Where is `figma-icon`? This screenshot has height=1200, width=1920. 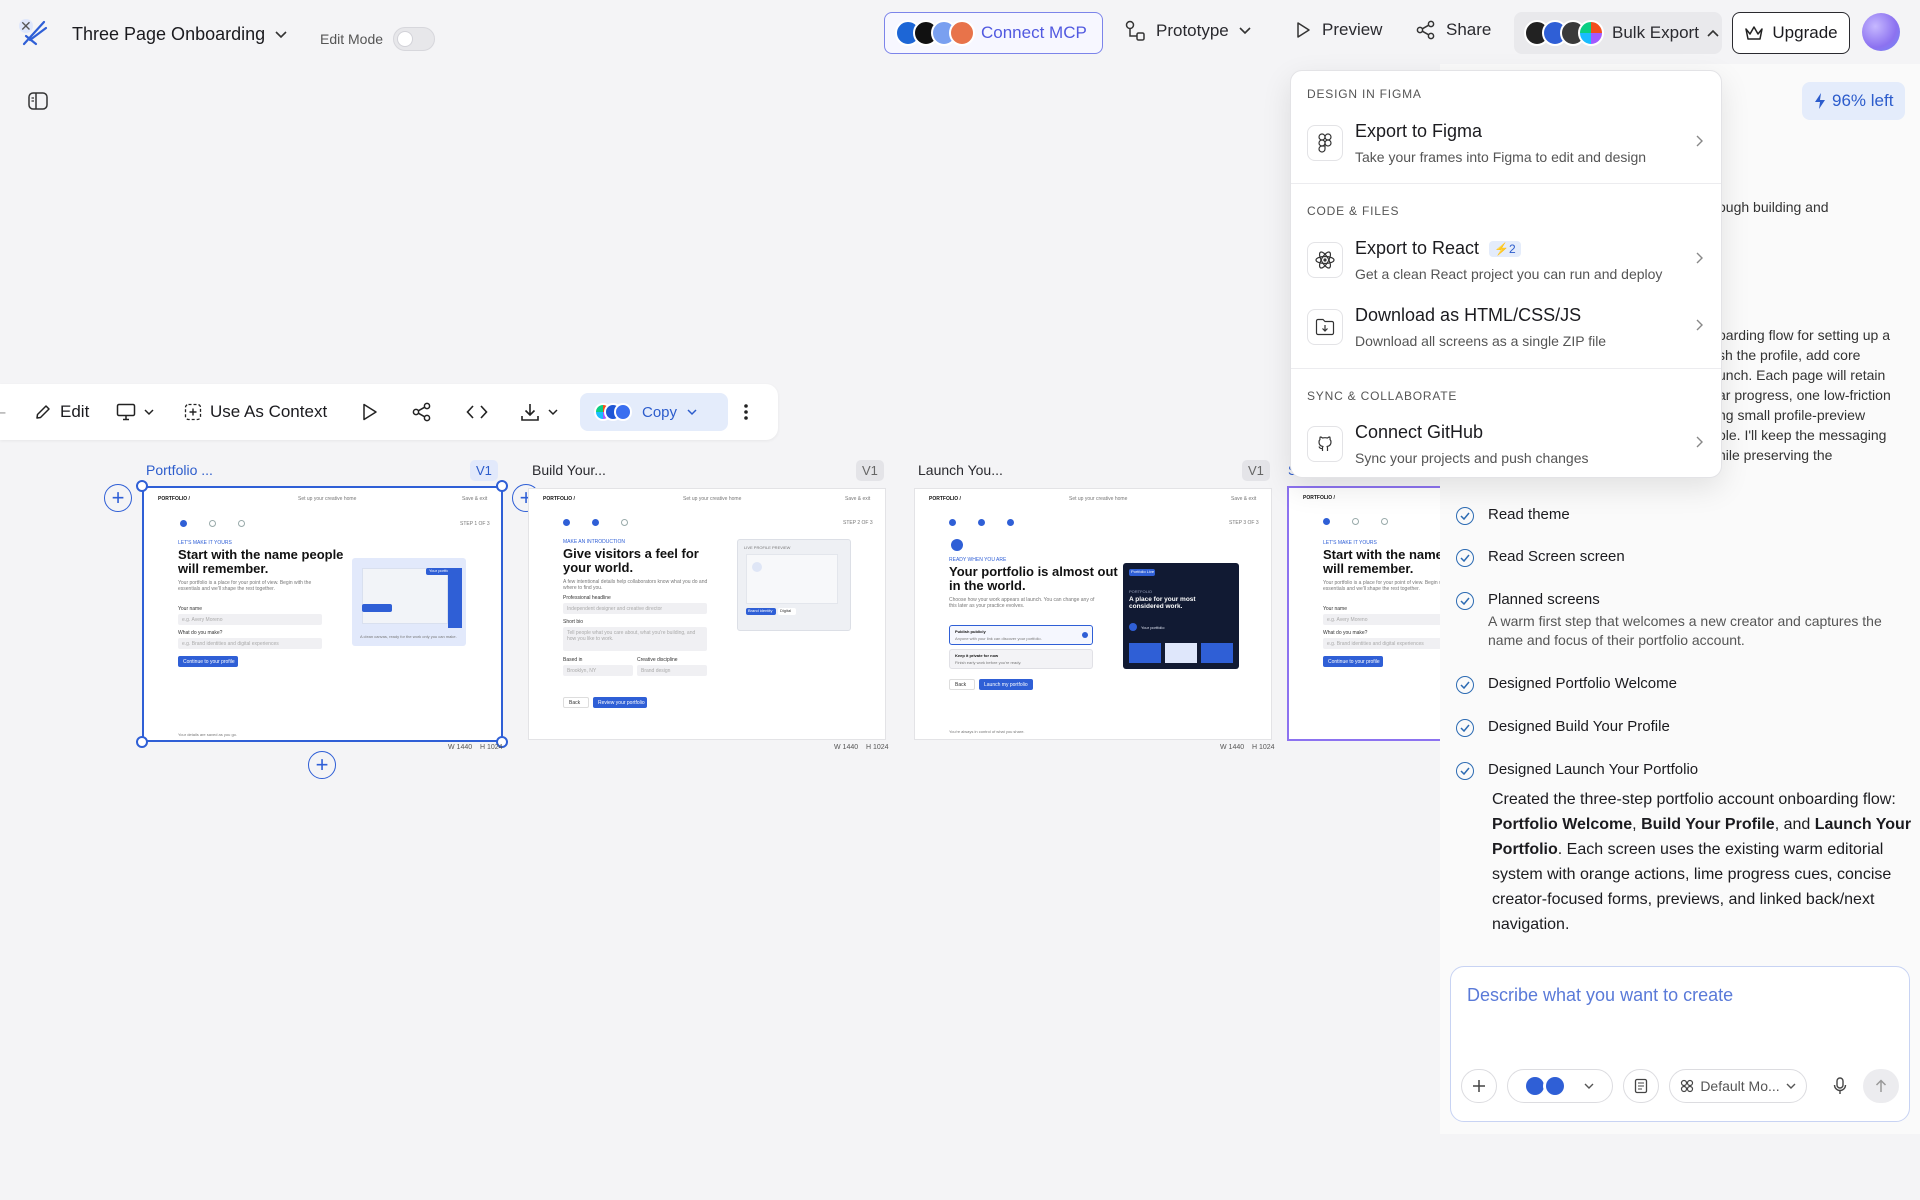
figma-icon is located at coordinates (1325, 143).